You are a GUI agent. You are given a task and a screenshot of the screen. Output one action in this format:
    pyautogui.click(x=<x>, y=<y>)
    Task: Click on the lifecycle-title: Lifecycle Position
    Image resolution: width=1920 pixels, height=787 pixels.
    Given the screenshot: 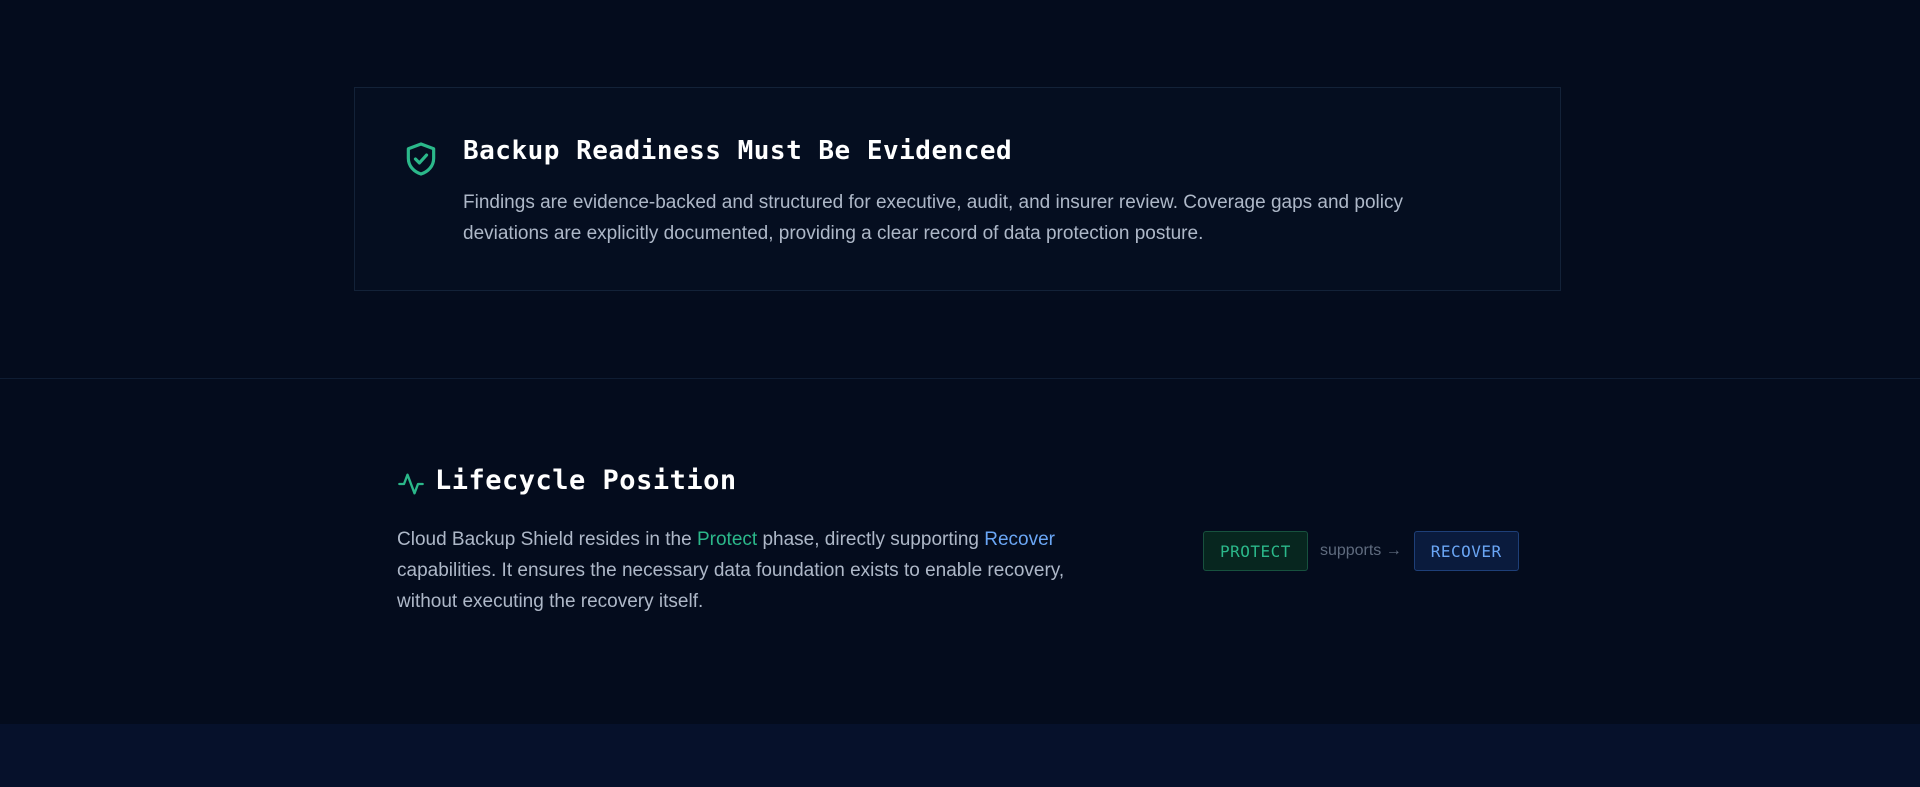 What is the action you would take?
    pyautogui.click(x=586, y=480)
    